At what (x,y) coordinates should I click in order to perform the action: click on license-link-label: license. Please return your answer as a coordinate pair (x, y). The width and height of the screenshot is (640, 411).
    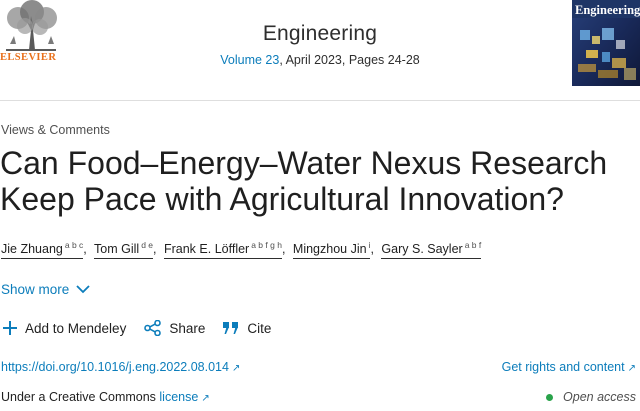
    Looking at the image, I should click on (179, 397).